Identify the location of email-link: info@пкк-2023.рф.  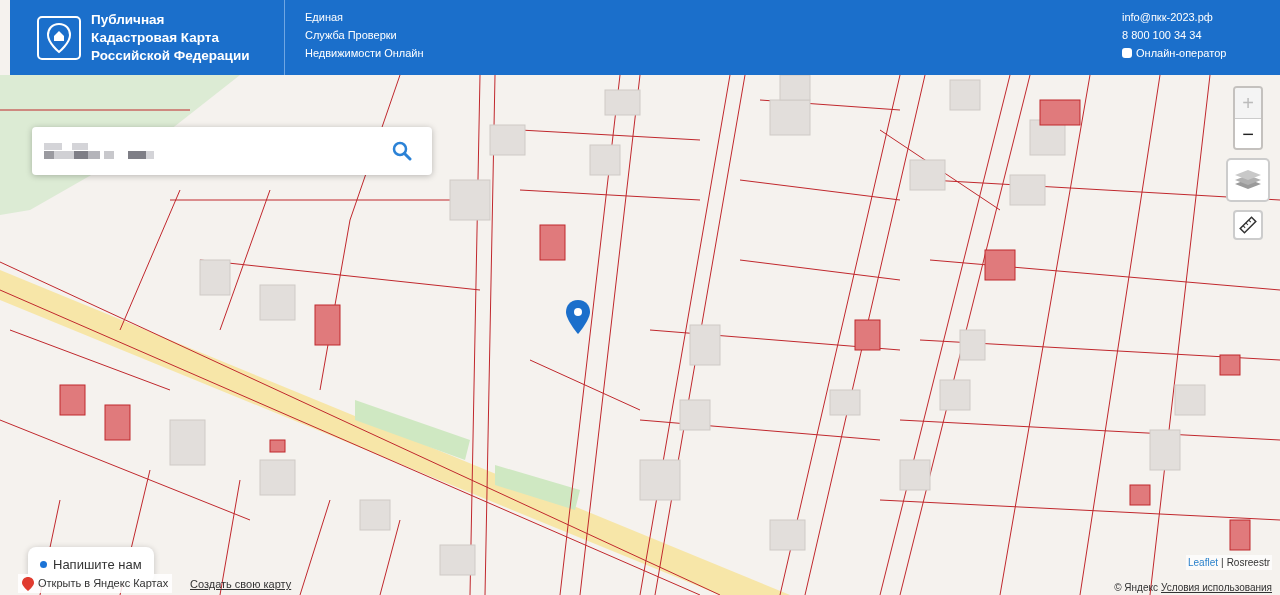
(1167, 17).